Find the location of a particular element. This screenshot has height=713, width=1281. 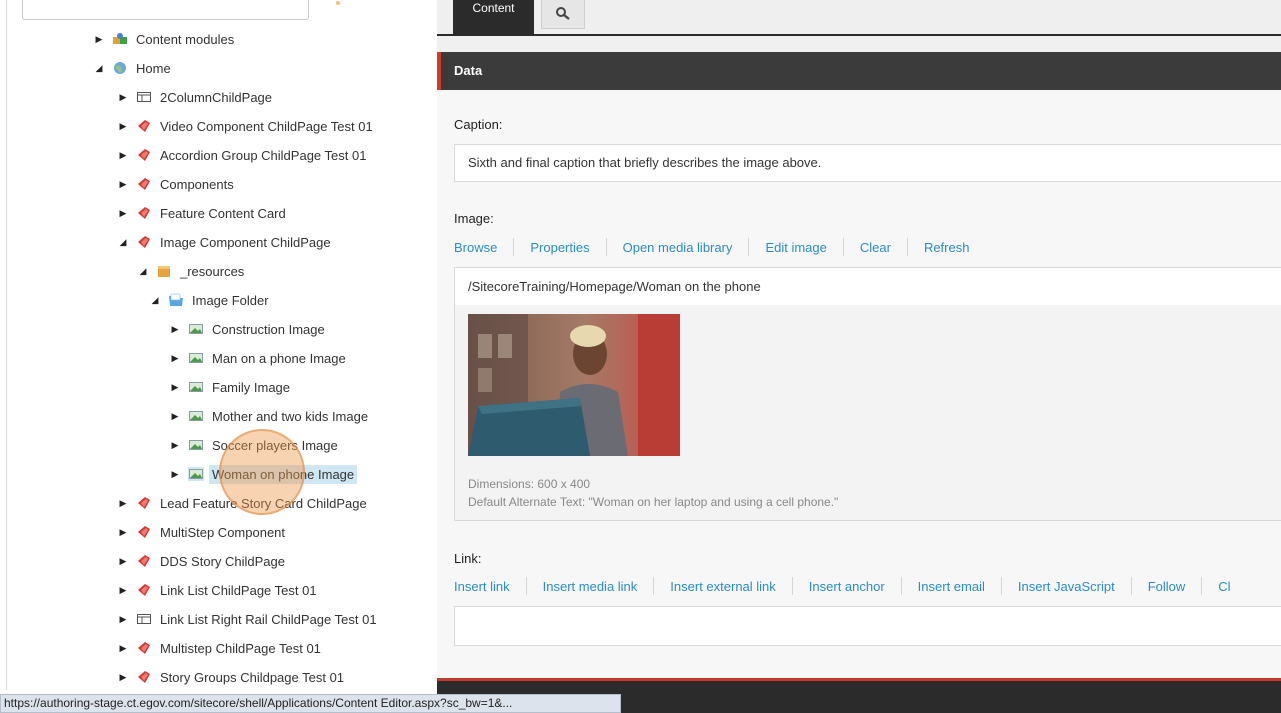

link-action-link: Insert JavaScript is located at coordinates (1066, 586).